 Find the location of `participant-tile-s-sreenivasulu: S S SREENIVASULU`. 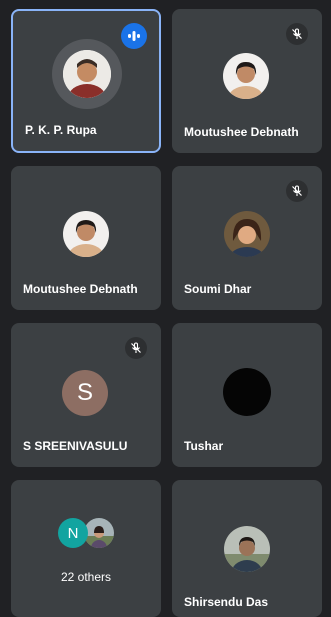

participant-tile-s-sreenivasulu: S S SREENIVASULU is located at coordinates (86, 395).